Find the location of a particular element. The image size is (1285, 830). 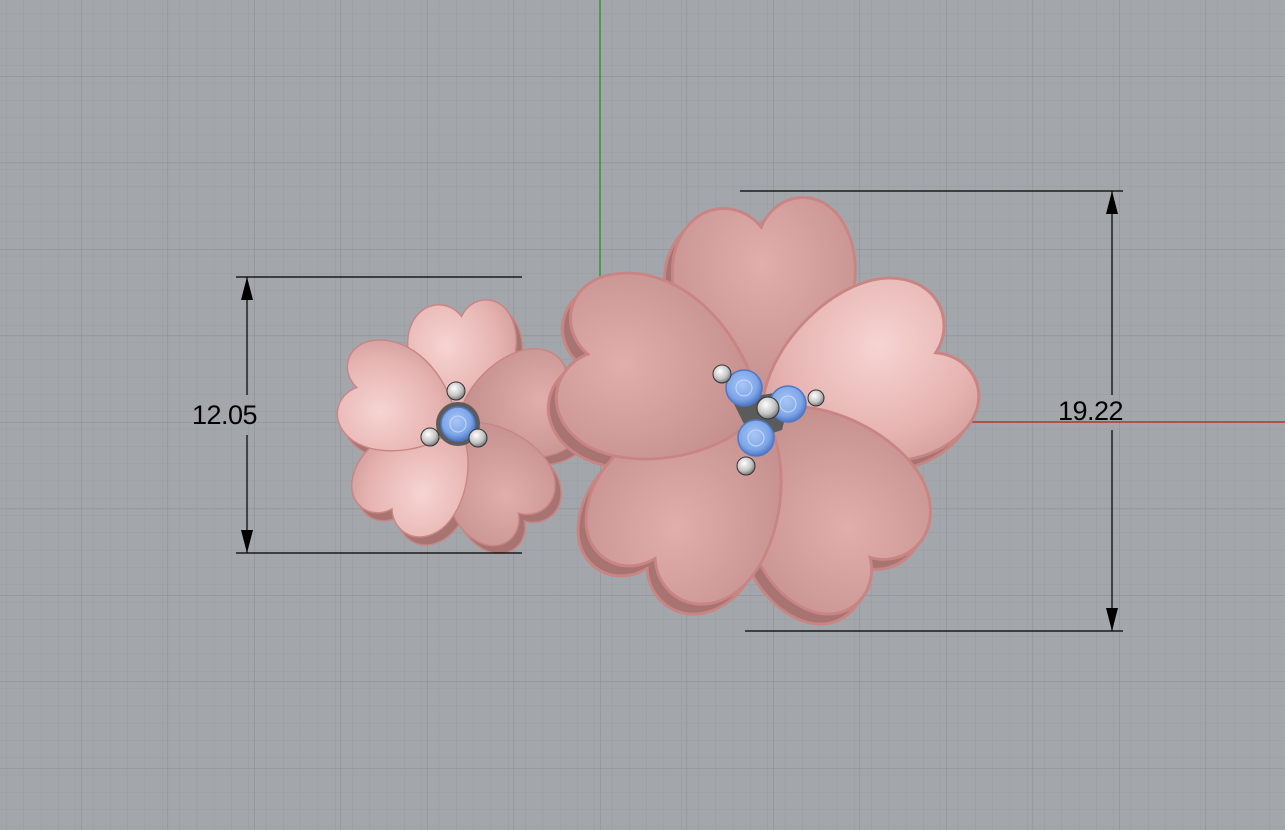

dimension-label-small: 12.05 is located at coordinates (225, 415).